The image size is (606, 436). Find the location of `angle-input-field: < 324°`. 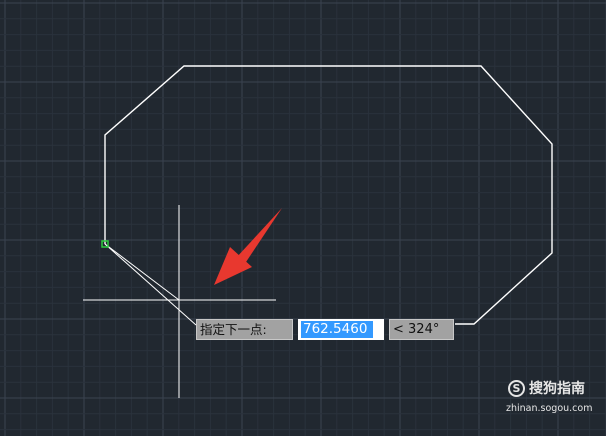

angle-input-field: < 324° is located at coordinates (421, 329).